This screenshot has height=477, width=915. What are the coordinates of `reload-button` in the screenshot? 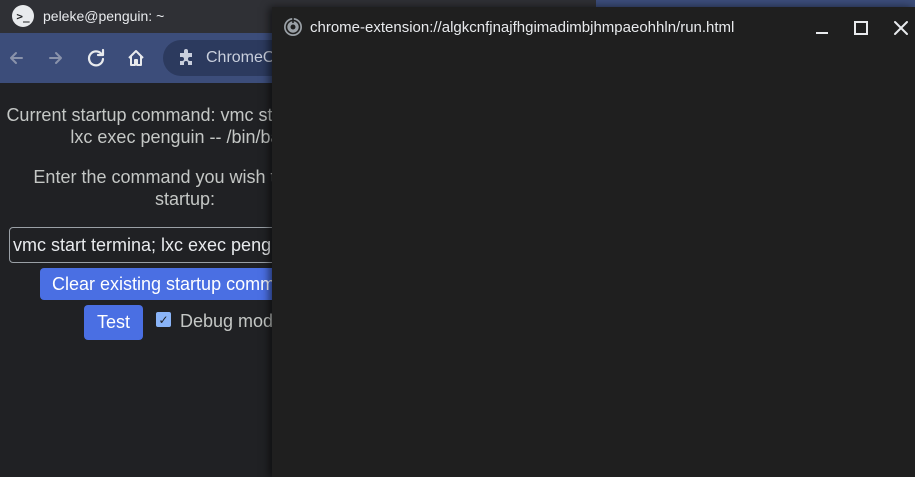 It's located at (96, 58).